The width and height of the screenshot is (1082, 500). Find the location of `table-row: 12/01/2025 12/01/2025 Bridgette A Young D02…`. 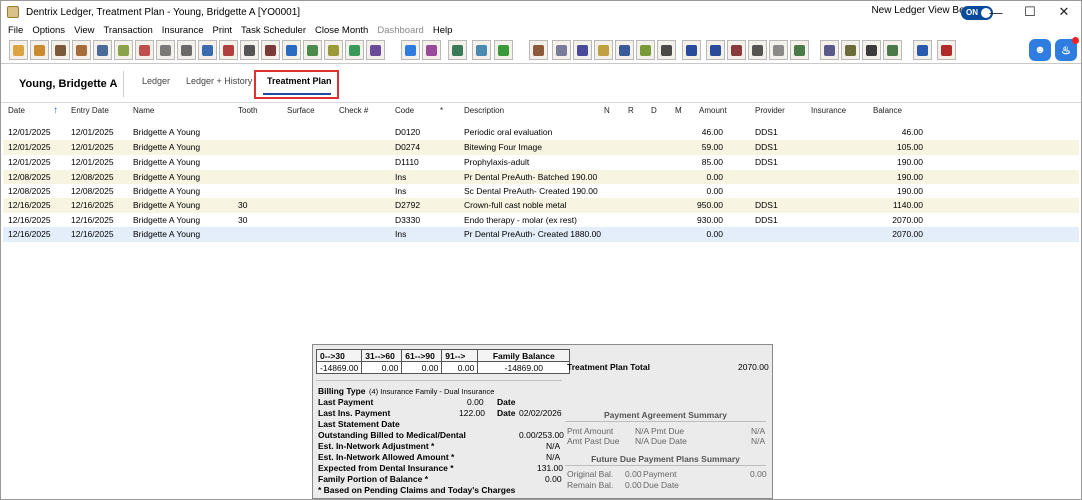

table-row: 12/01/2025 12/01/2025 Bridgette A Young D02… is located at coordinates (541, 147).